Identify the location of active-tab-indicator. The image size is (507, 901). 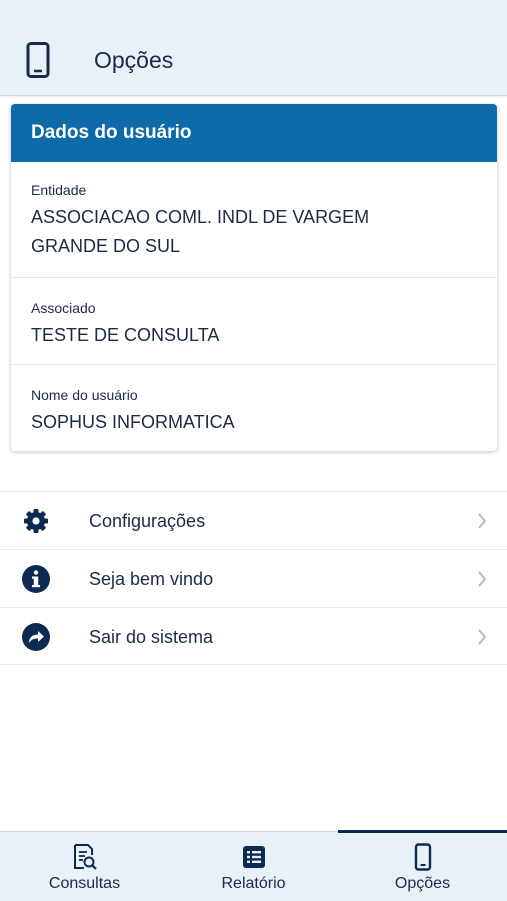
(422, 831).